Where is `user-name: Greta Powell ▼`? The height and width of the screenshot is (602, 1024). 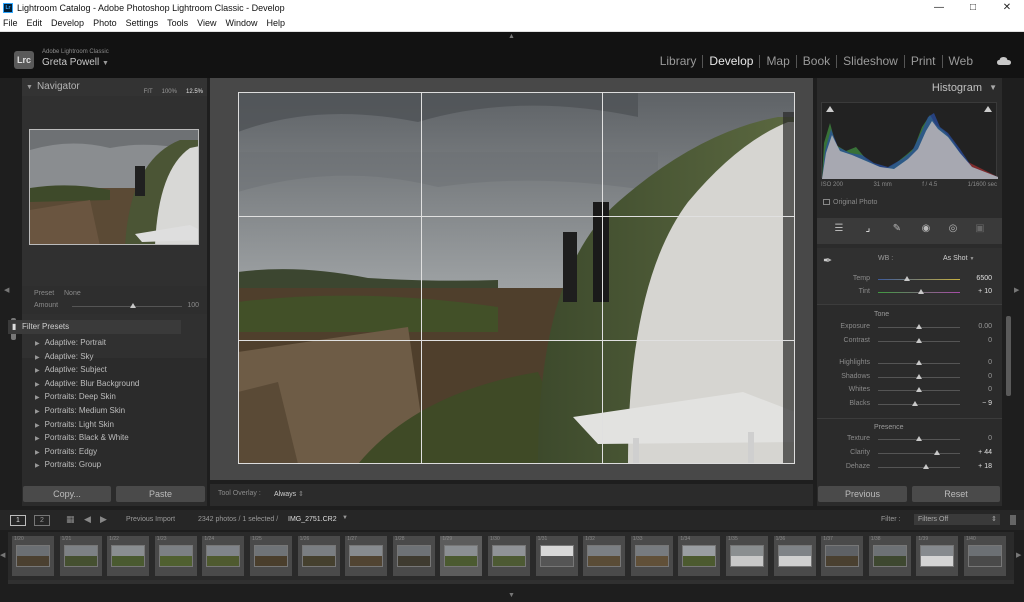 user-name: Greta Powell ▼ is located at coordinates (75, 62).